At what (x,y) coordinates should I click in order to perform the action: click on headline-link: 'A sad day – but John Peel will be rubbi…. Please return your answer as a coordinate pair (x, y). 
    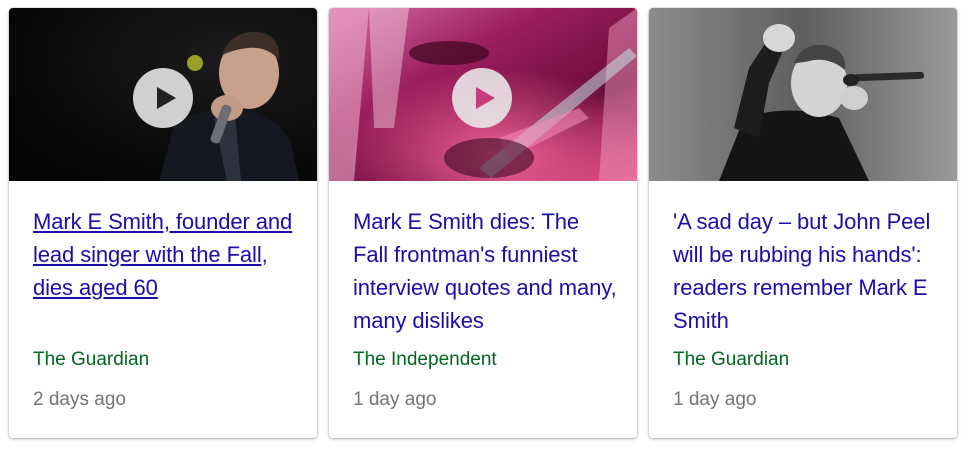
    Looking at the image, I should click on (805, 271).